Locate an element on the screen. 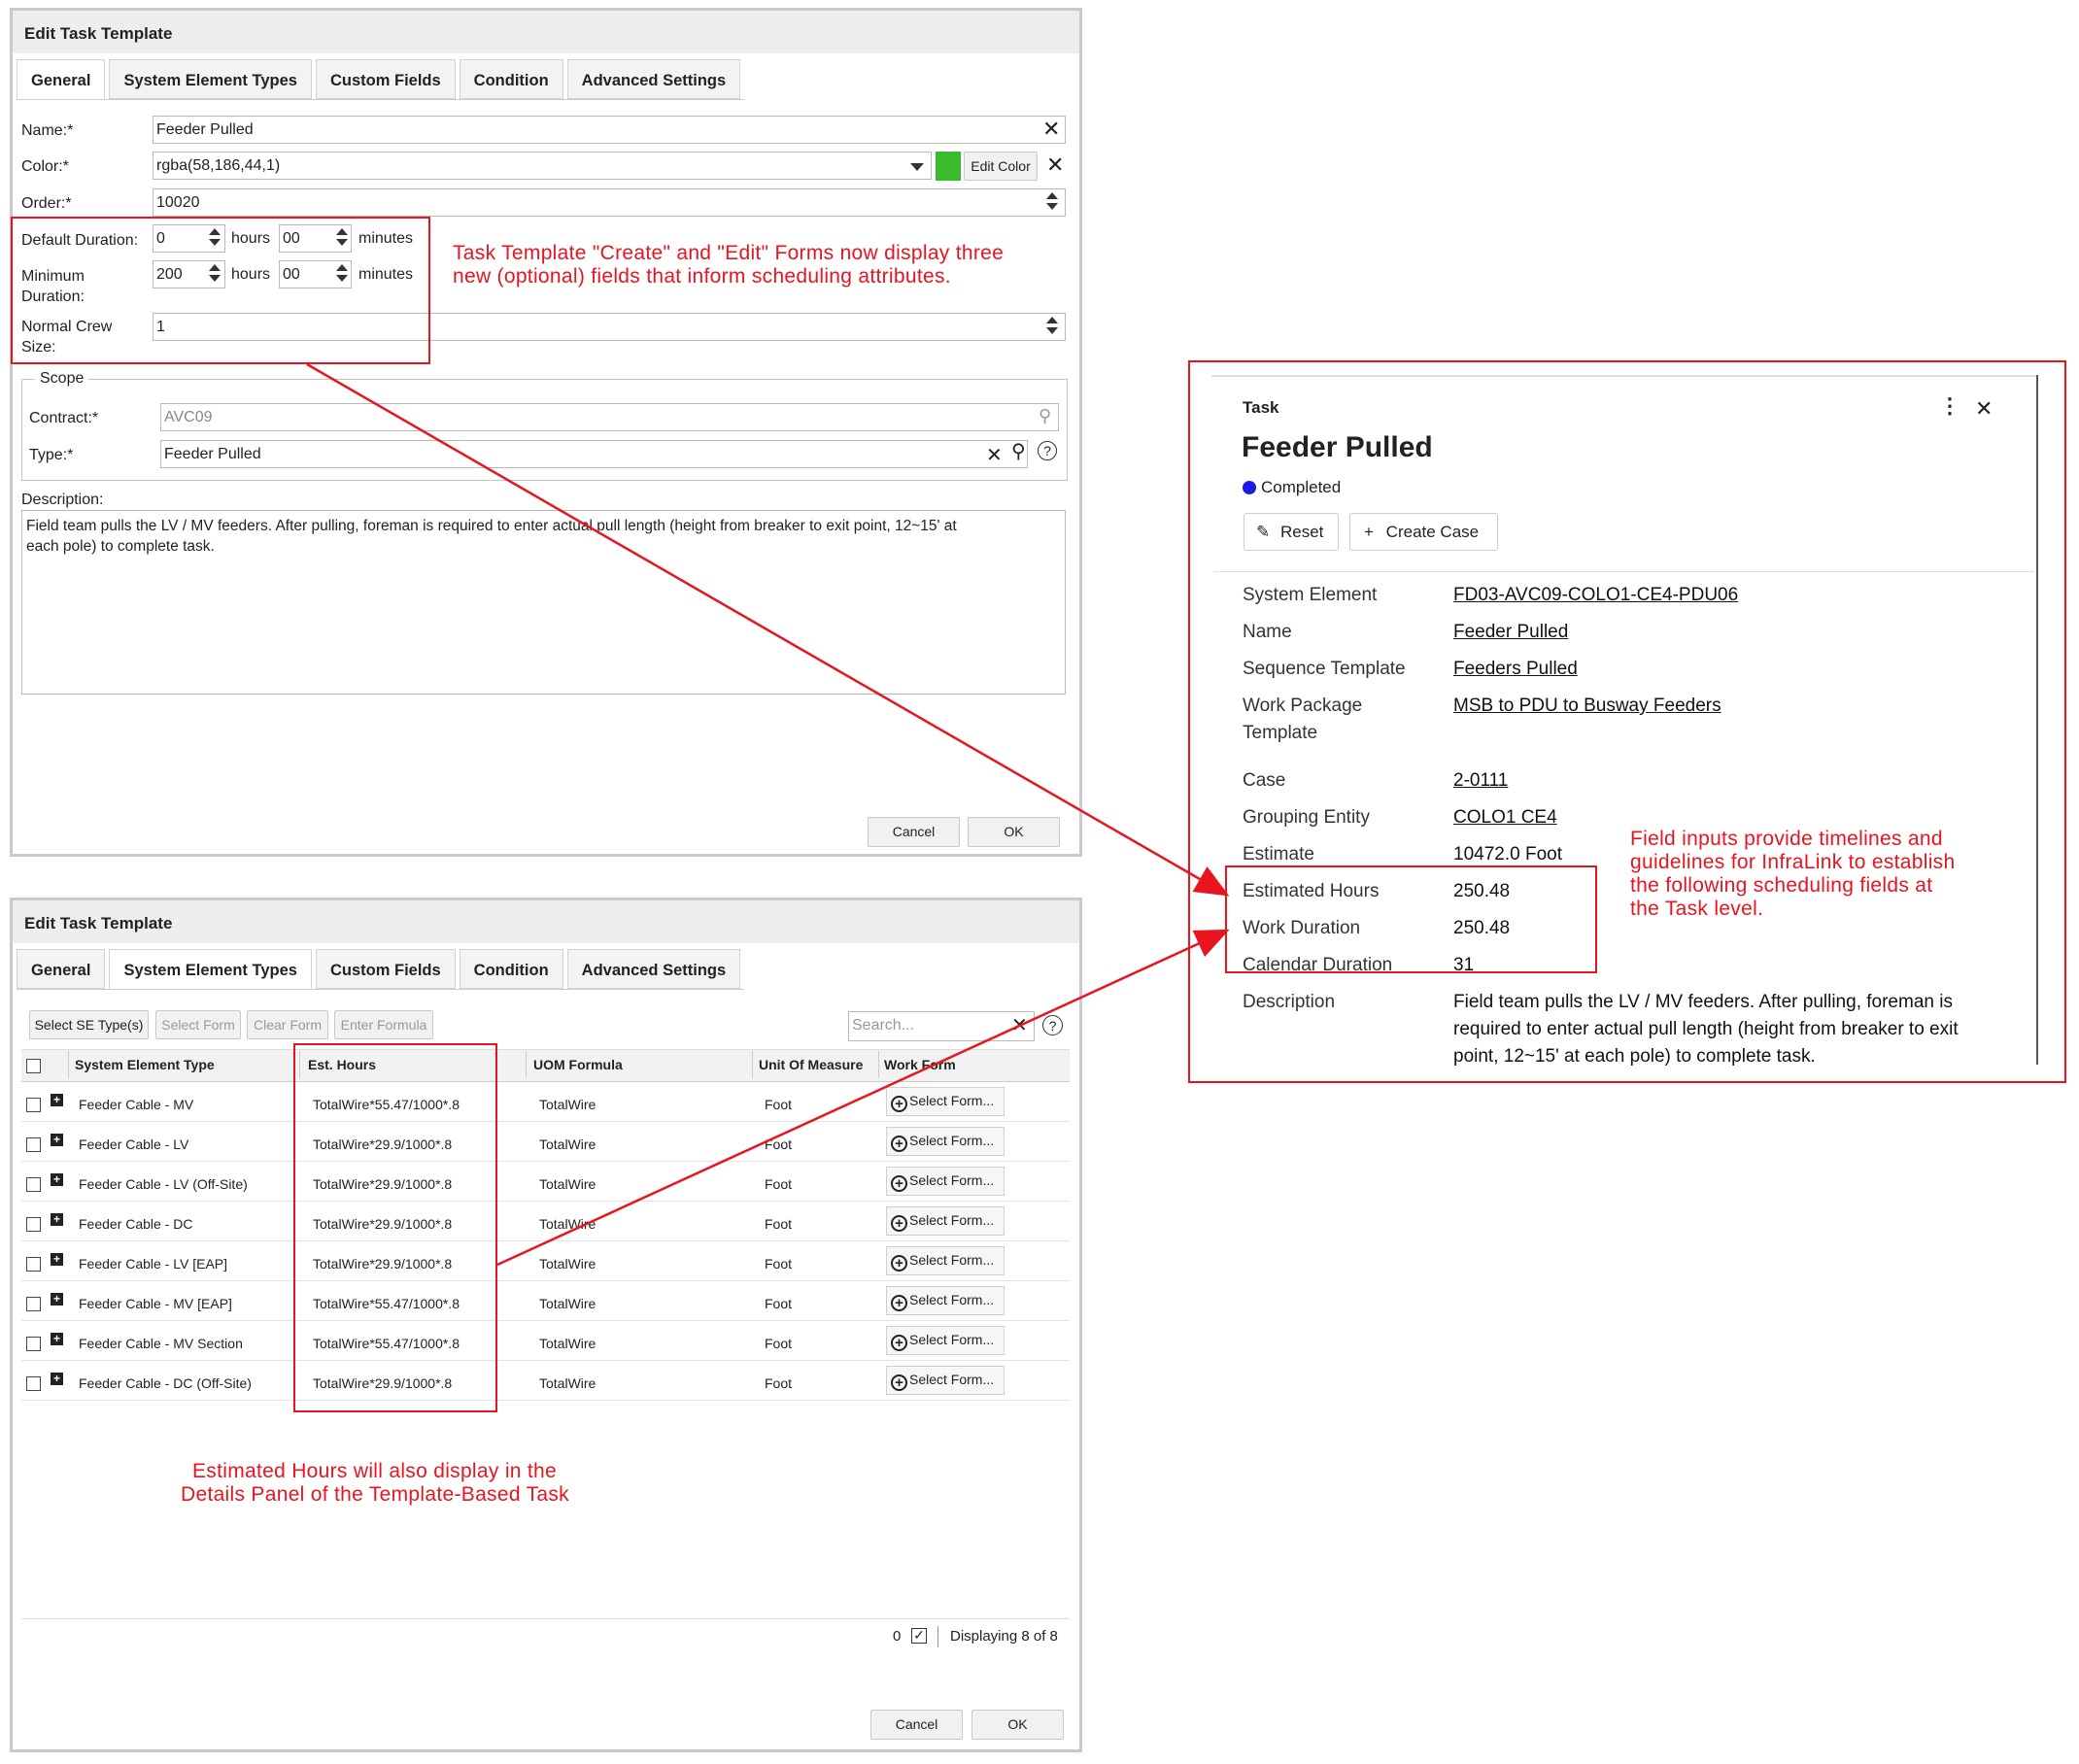 The image size is (2079, 1764). arrow-est-hours-to-panel is located at coordinates (863, 1098).